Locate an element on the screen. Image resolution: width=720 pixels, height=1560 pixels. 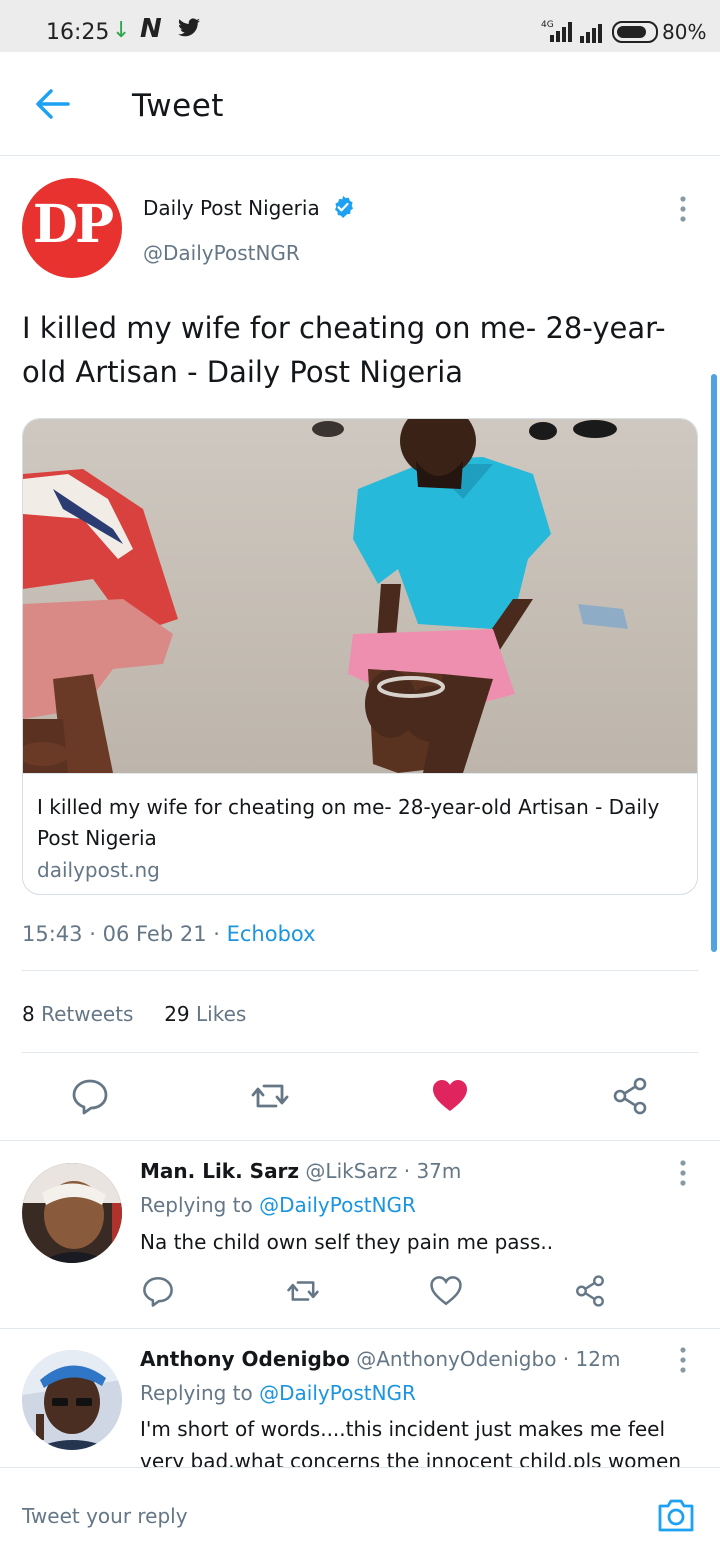
author-avatar: DP is located at coordinates (72, 228).